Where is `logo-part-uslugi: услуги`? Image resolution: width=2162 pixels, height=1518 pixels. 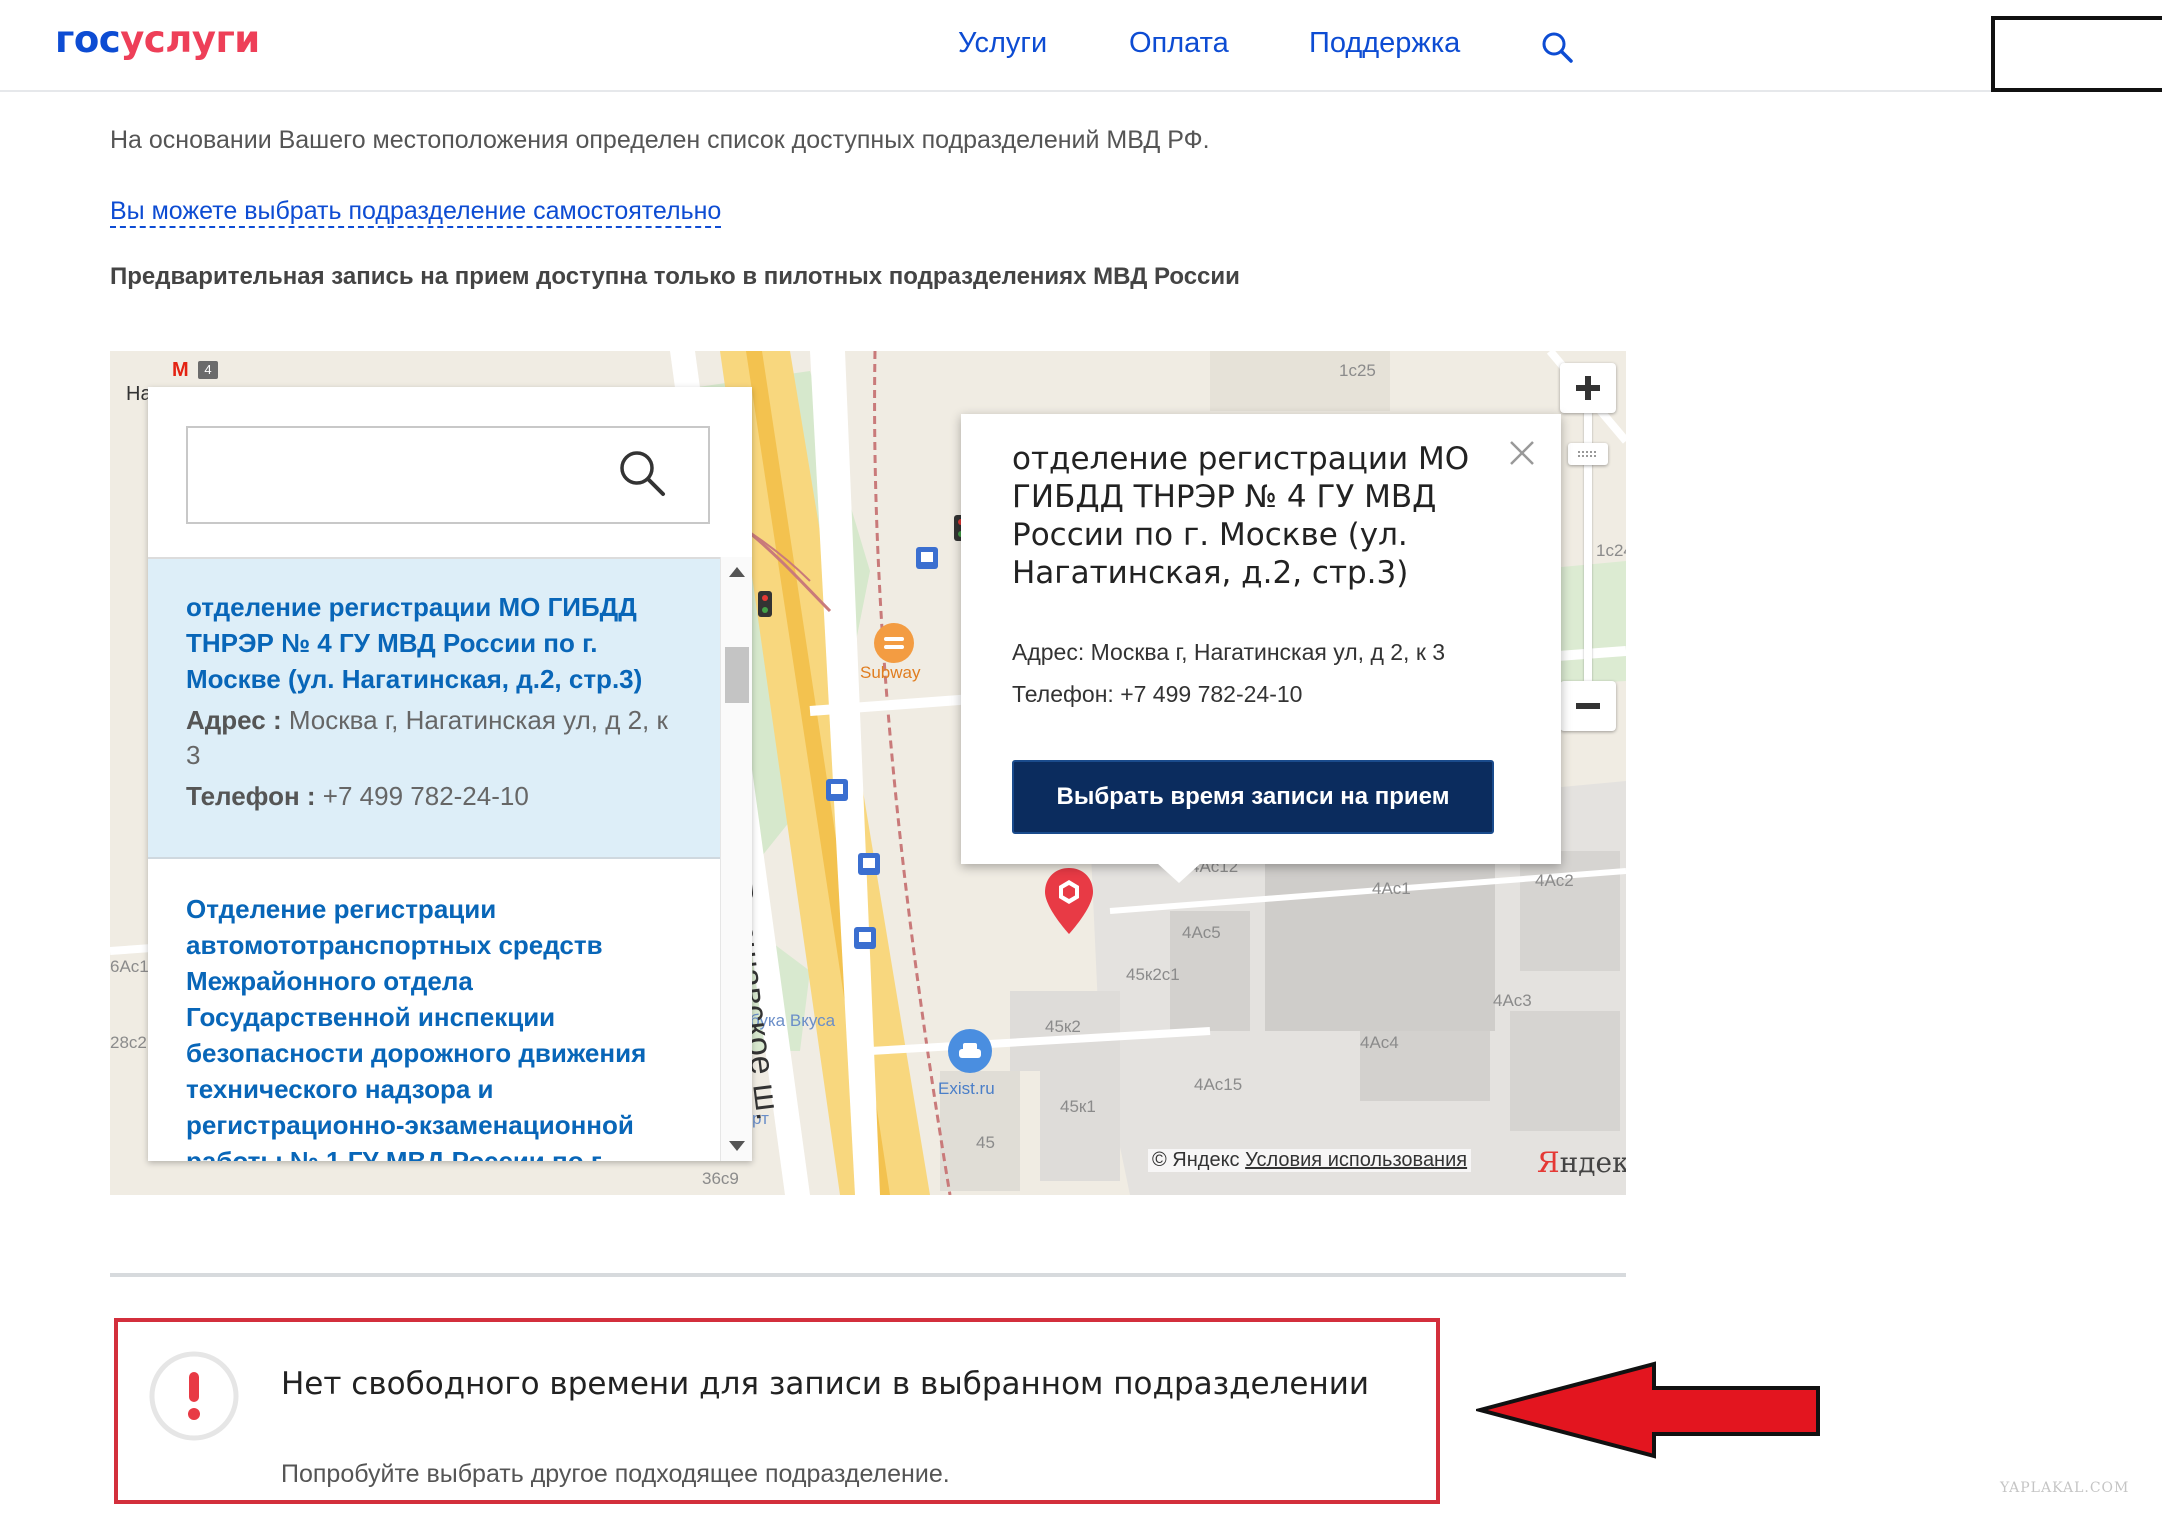
logo-part-uslugi: услуги is located at coordinates (190, 39).